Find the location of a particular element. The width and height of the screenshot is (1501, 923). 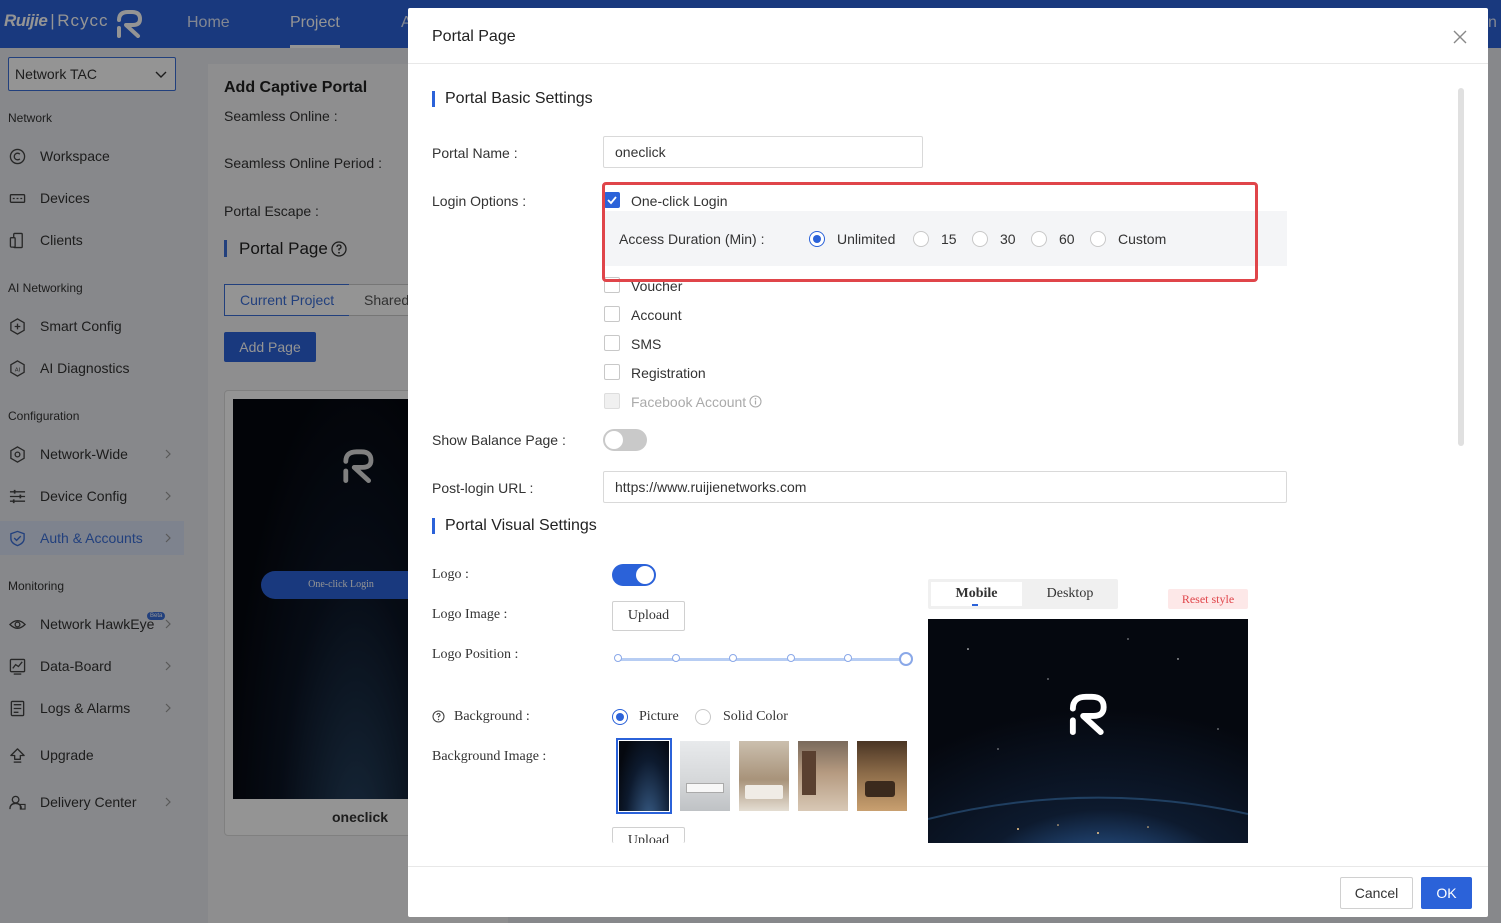

cancel-button: Cancel is located at coordinates (1376, 893).